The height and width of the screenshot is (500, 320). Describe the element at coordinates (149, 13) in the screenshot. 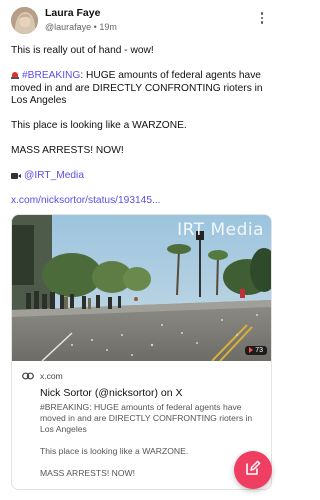

I see `author-name: Laura Faye` at that location.